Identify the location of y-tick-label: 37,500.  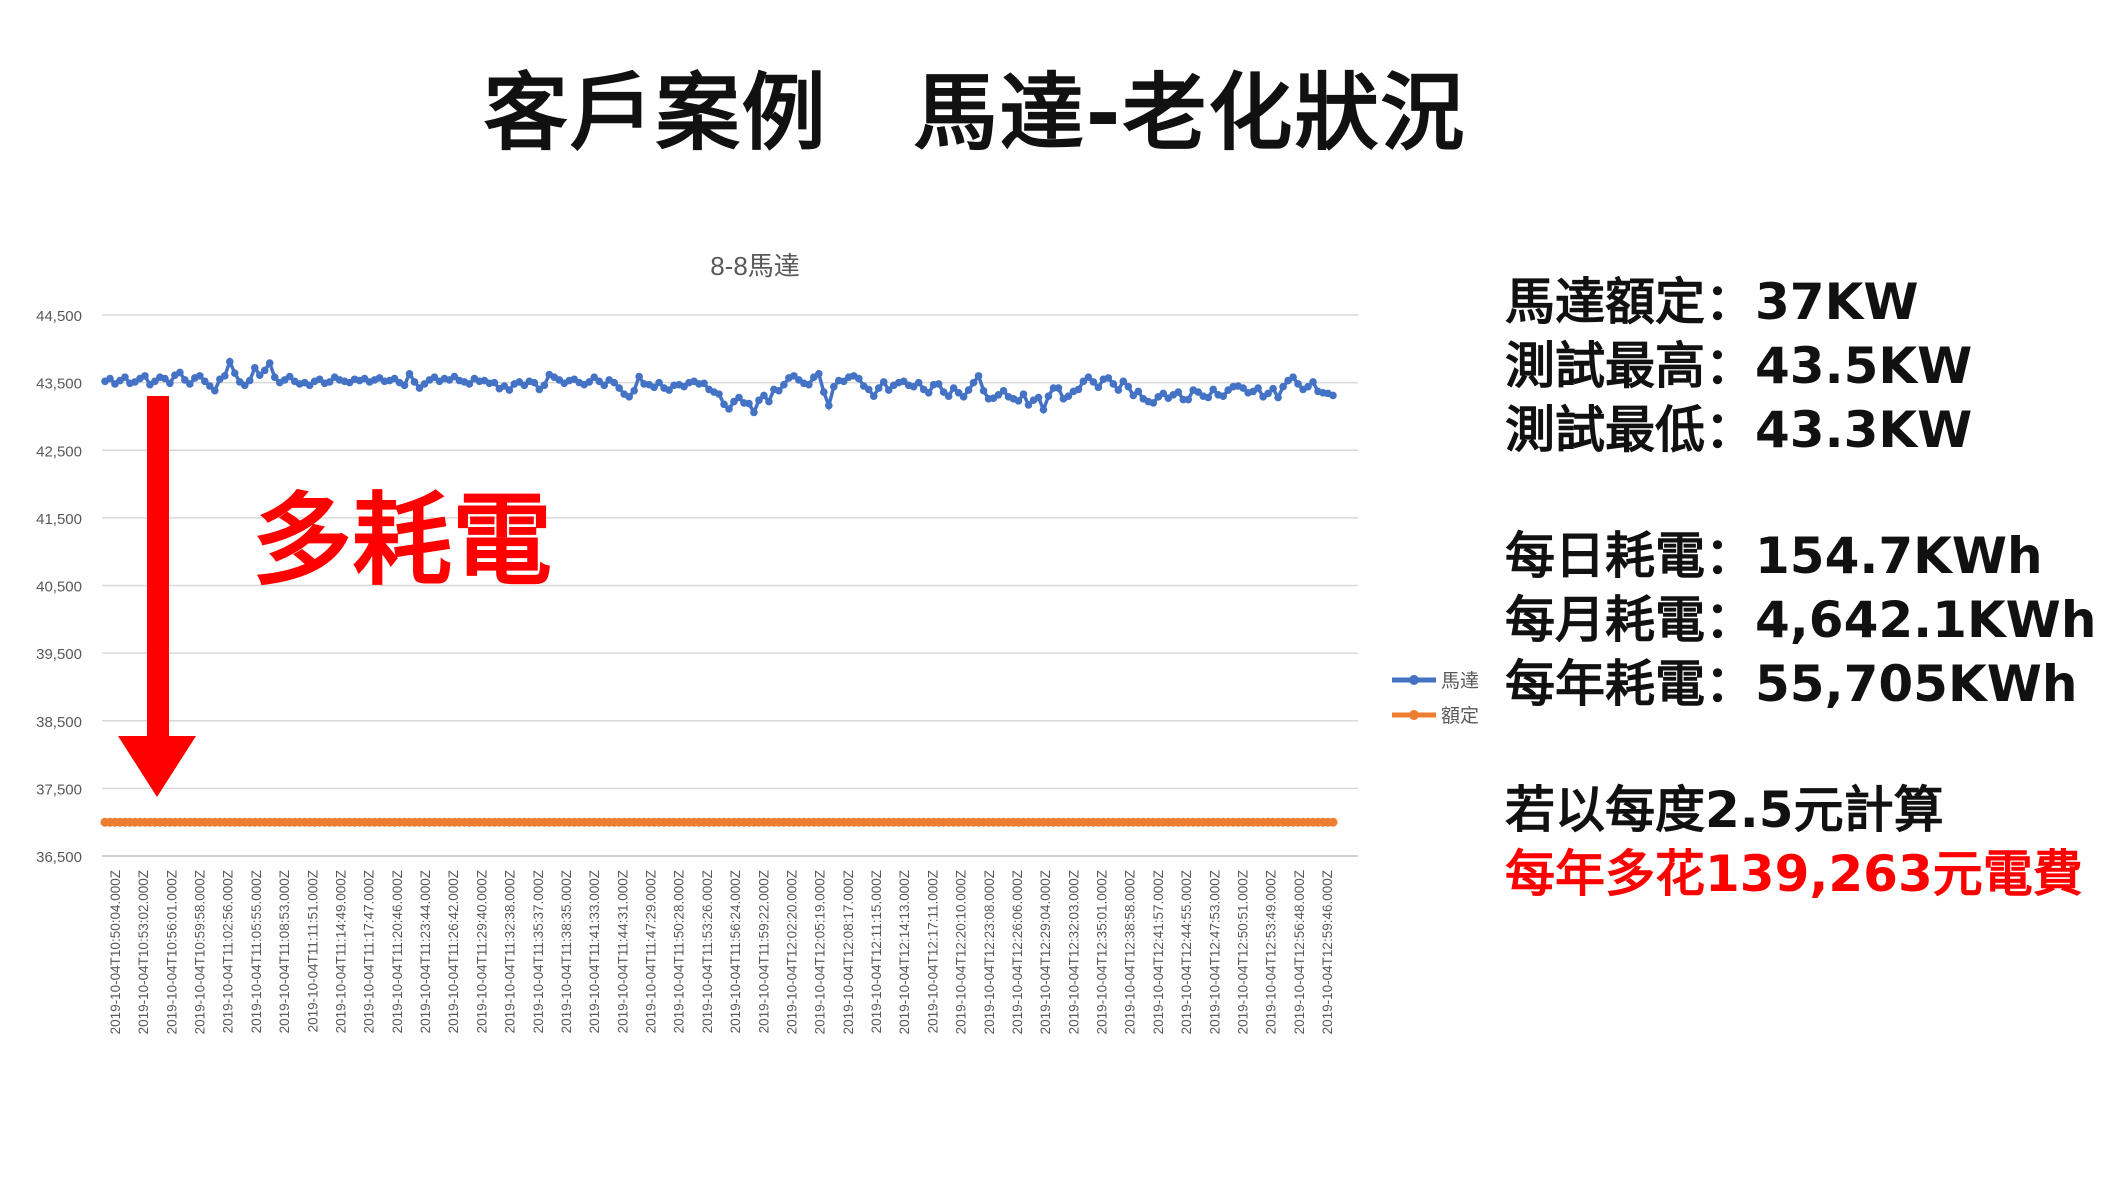
(59, 789).